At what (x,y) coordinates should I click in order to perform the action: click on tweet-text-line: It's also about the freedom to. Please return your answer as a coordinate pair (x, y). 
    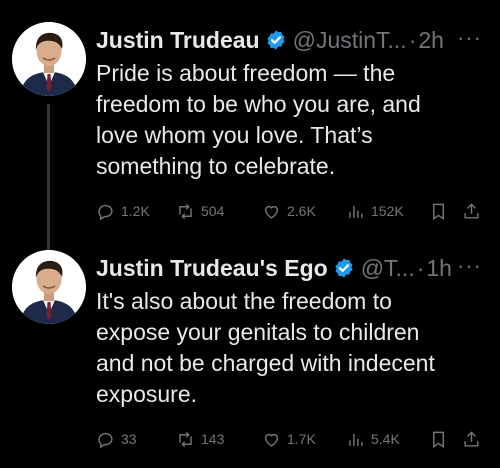
    Looking at the image, I should click on (244, 301).